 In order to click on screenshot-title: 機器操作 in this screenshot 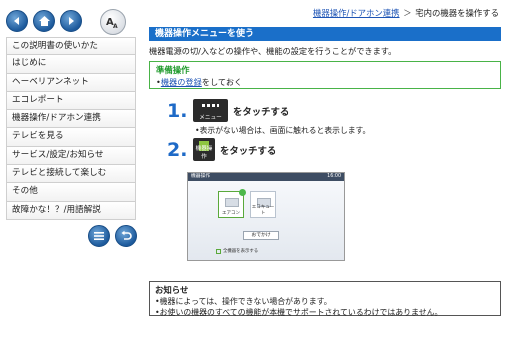, I will do `click(201, 176)`.